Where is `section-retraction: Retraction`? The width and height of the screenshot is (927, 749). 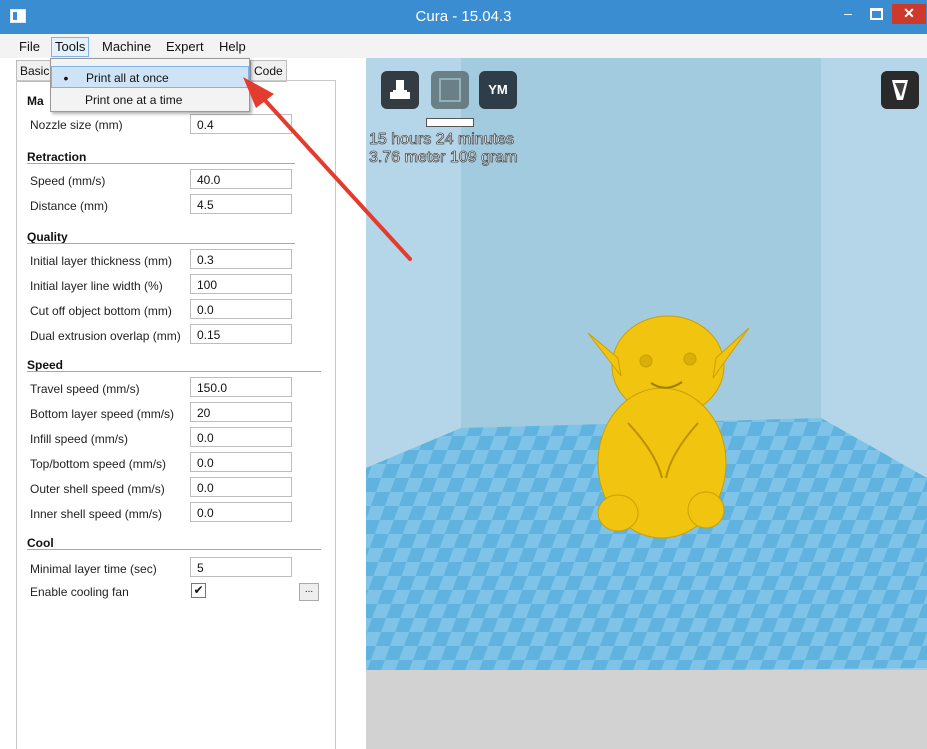
section-retraction: Retraction is located at coordinates (57, 157).